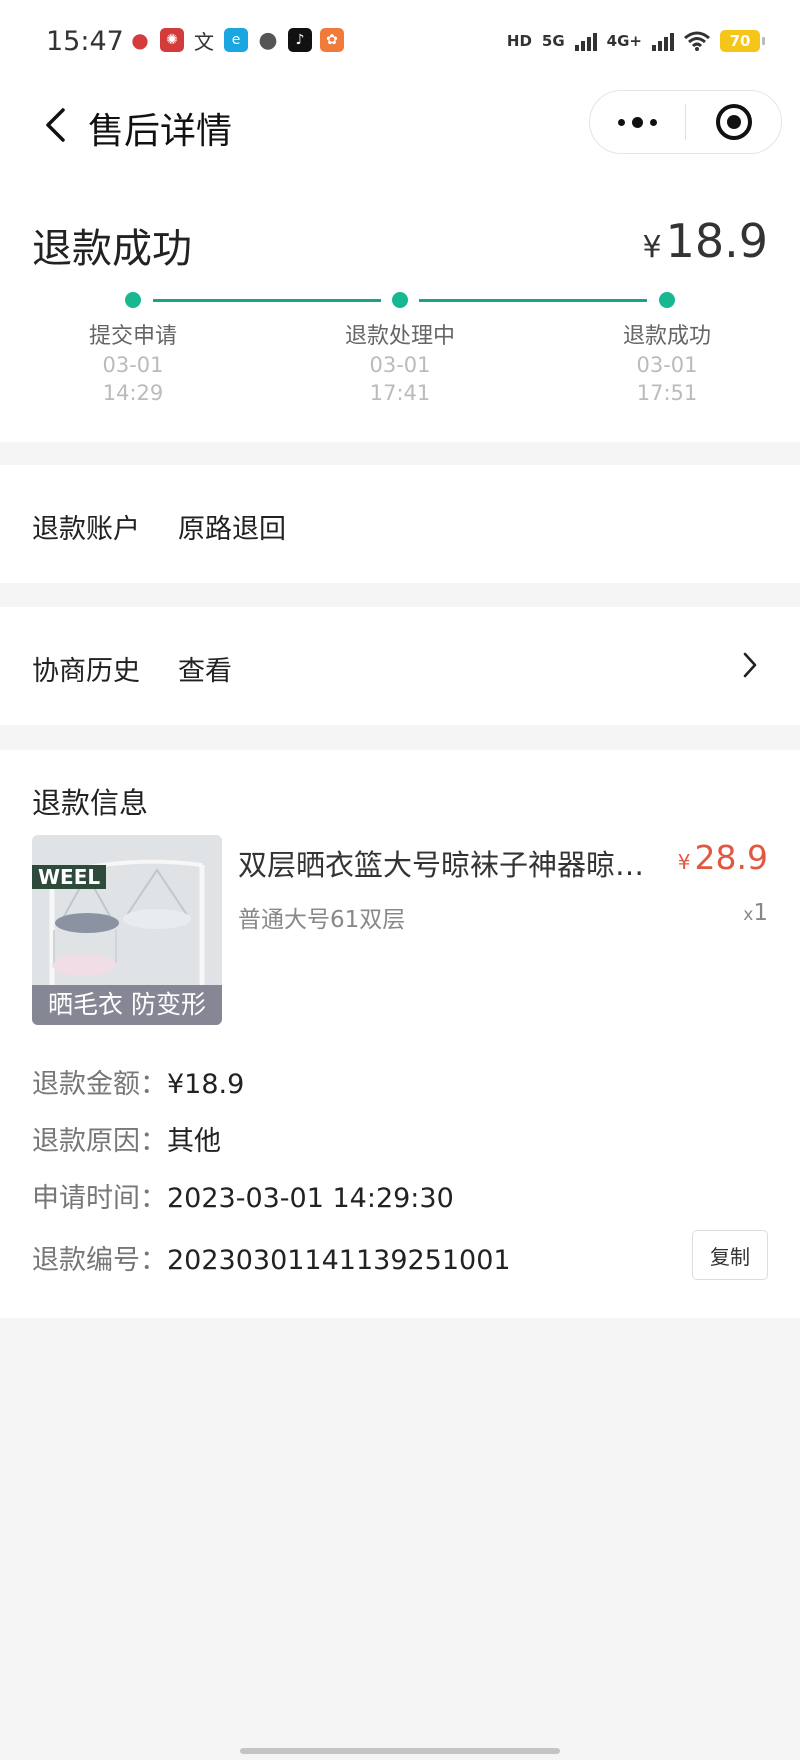 The width and height of the screenshot is (800, 1760). I want to click on chat-bubble-icon: ●, so click(268, 40).